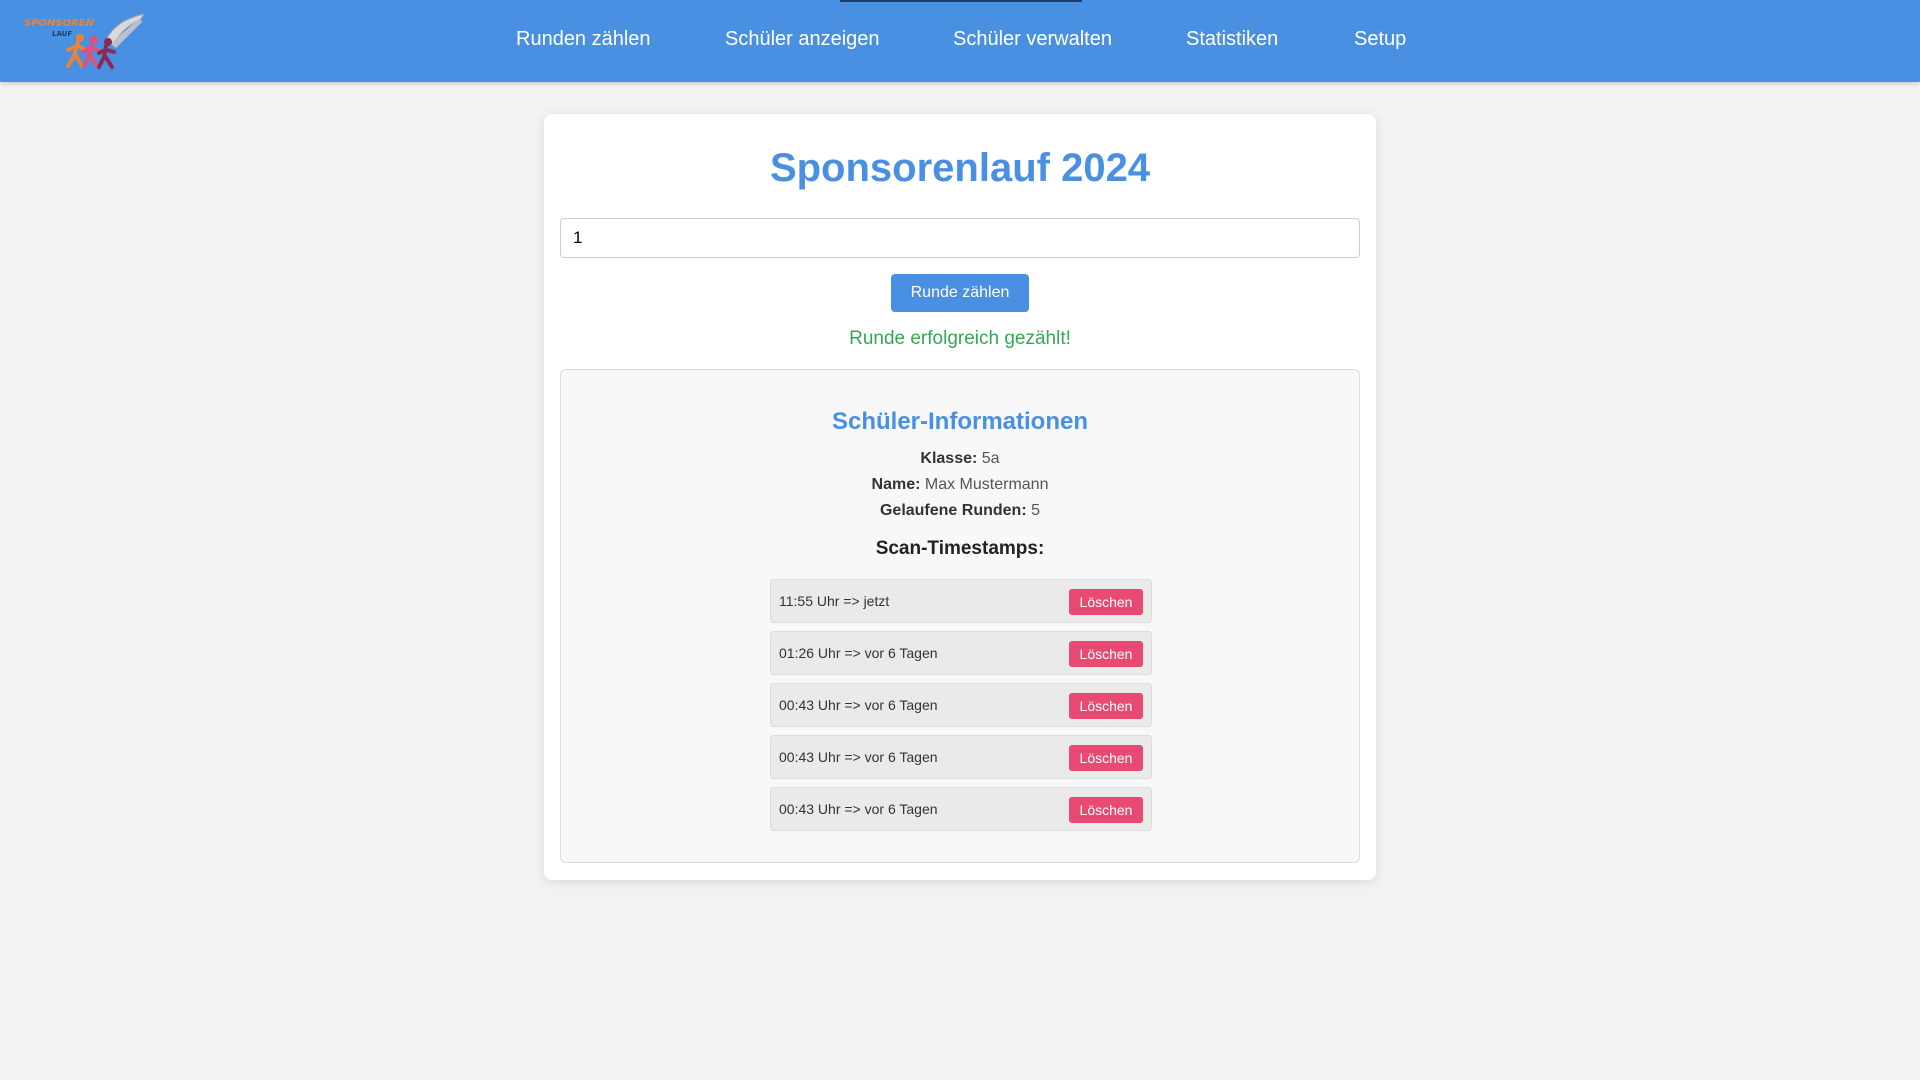 This screenshot has width=1920, height=1080. Describe the element at coordinates (583, 39) in the screenshot. I see `nav-item-runden-zaehlen: Runden zählen` at that location.